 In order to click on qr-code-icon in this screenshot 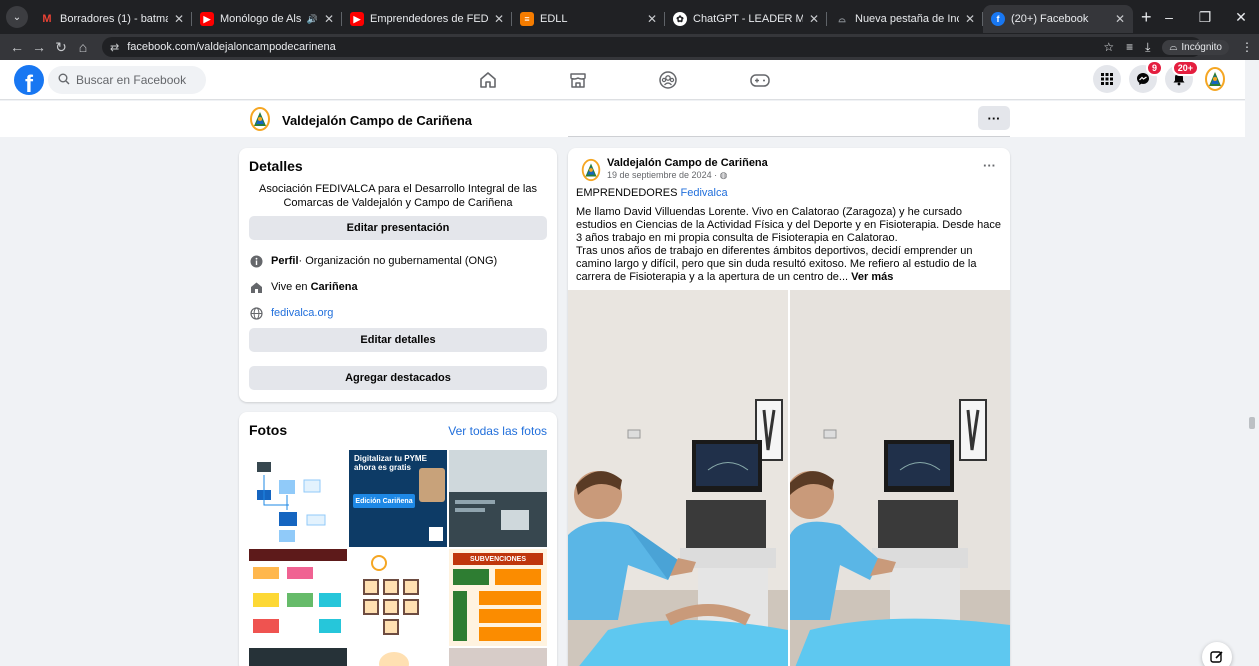, I will do `click(436, 534)`.